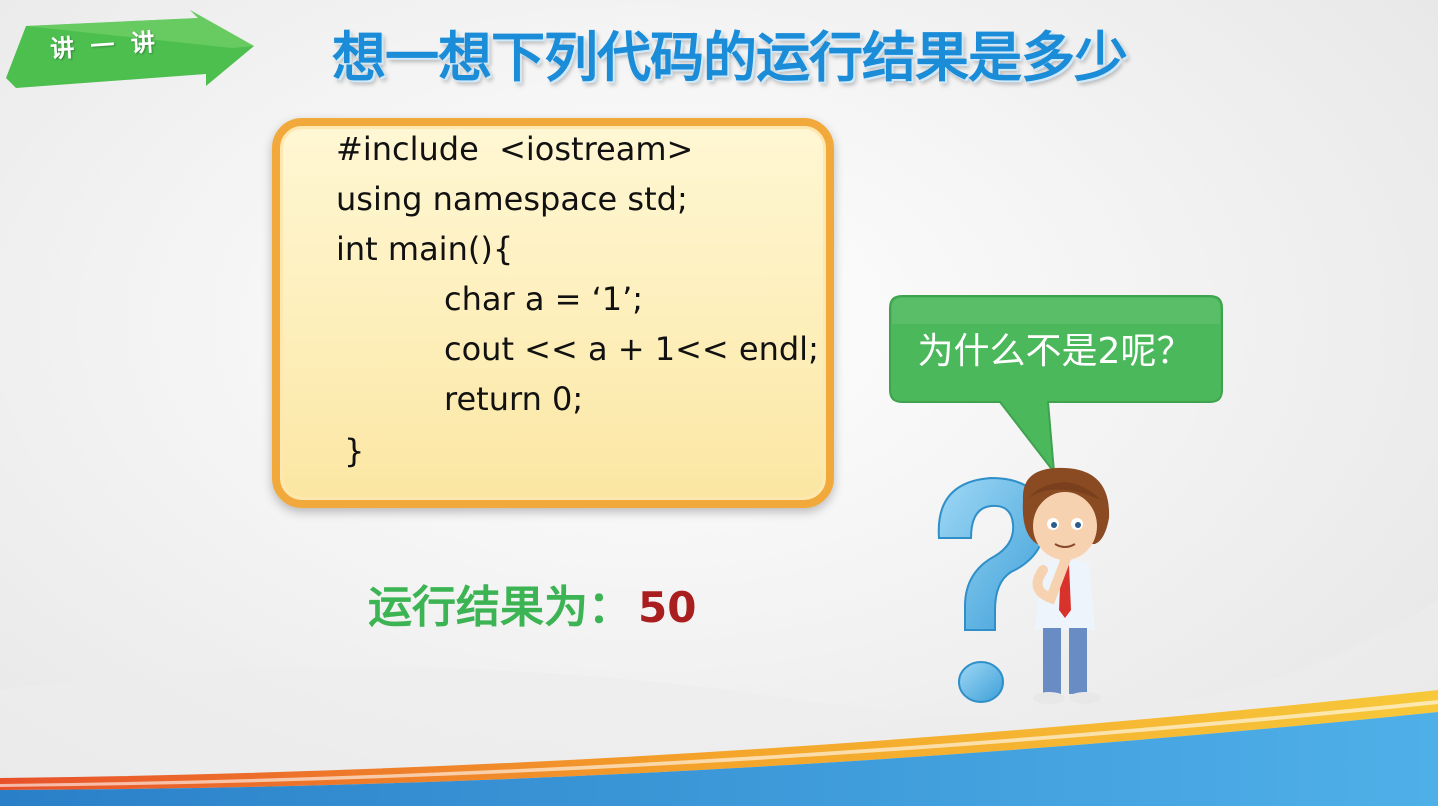 The height and width of the screenshot is (806, 1438). I want to click on code-line: #include <iostream>, so click(515, 149).